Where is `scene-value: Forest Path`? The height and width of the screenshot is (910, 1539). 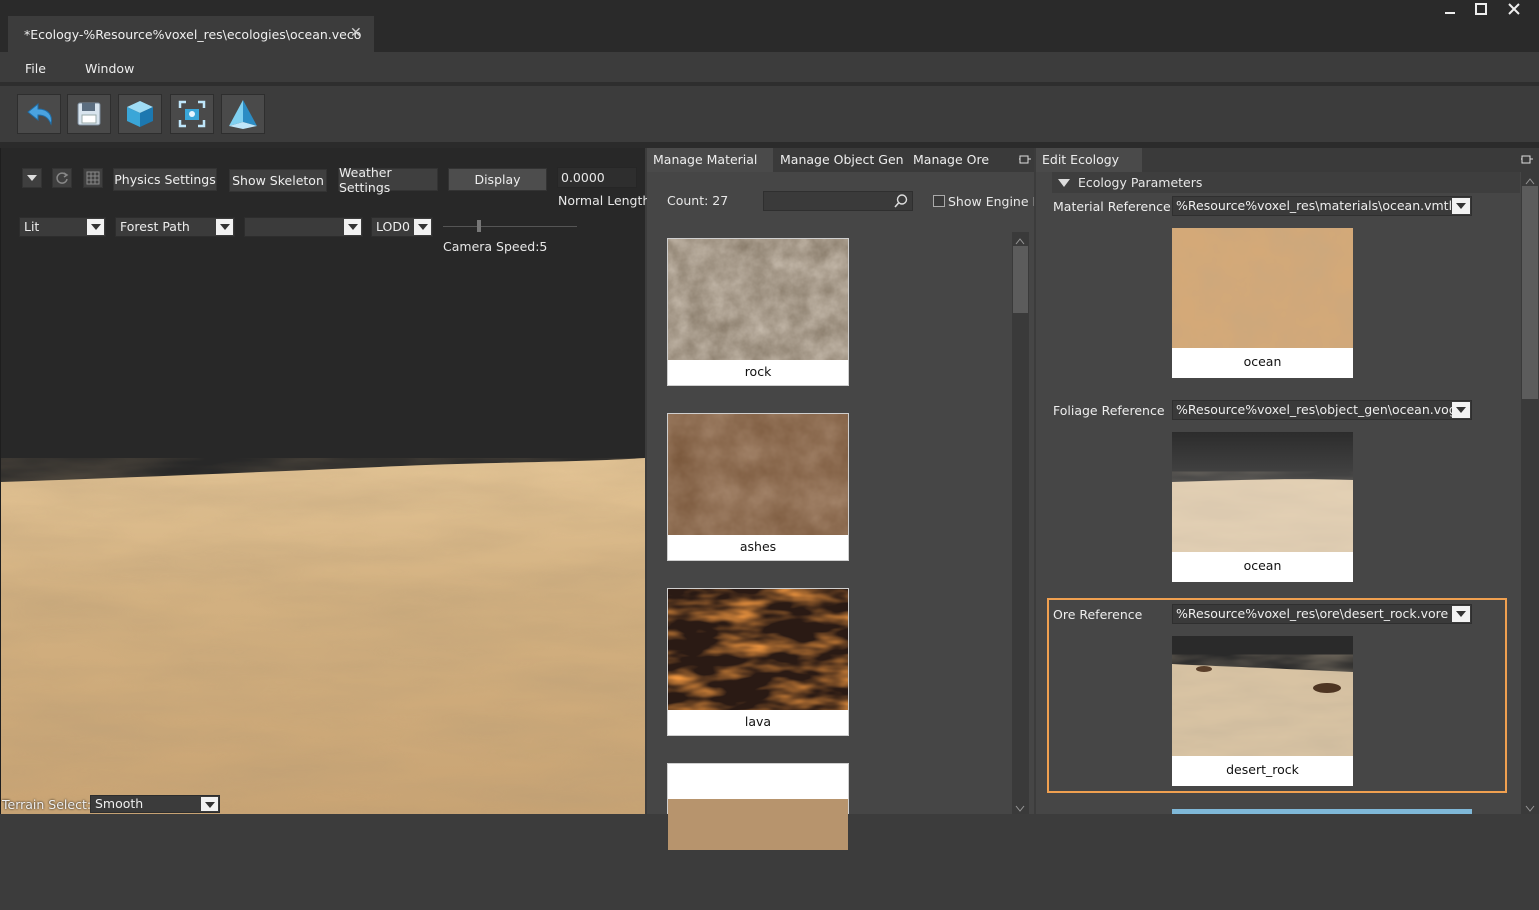
scene-value: Forest Path is located at coordinates (155, 226).